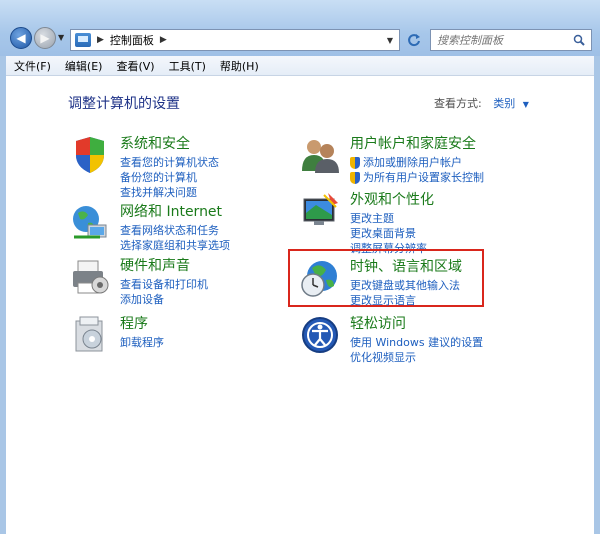 The height and width of the screenshot is (534, 600). What do you see at coordinates (21, 38) in the screenshot?
I see `back-button: ◀` at bounding box center [21, 38].